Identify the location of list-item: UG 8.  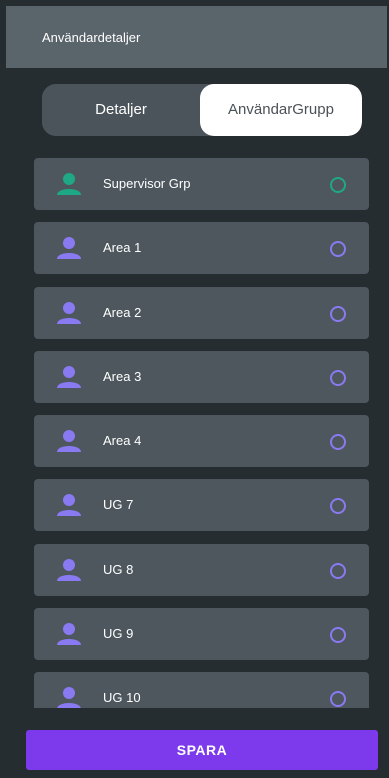
(201, 570).